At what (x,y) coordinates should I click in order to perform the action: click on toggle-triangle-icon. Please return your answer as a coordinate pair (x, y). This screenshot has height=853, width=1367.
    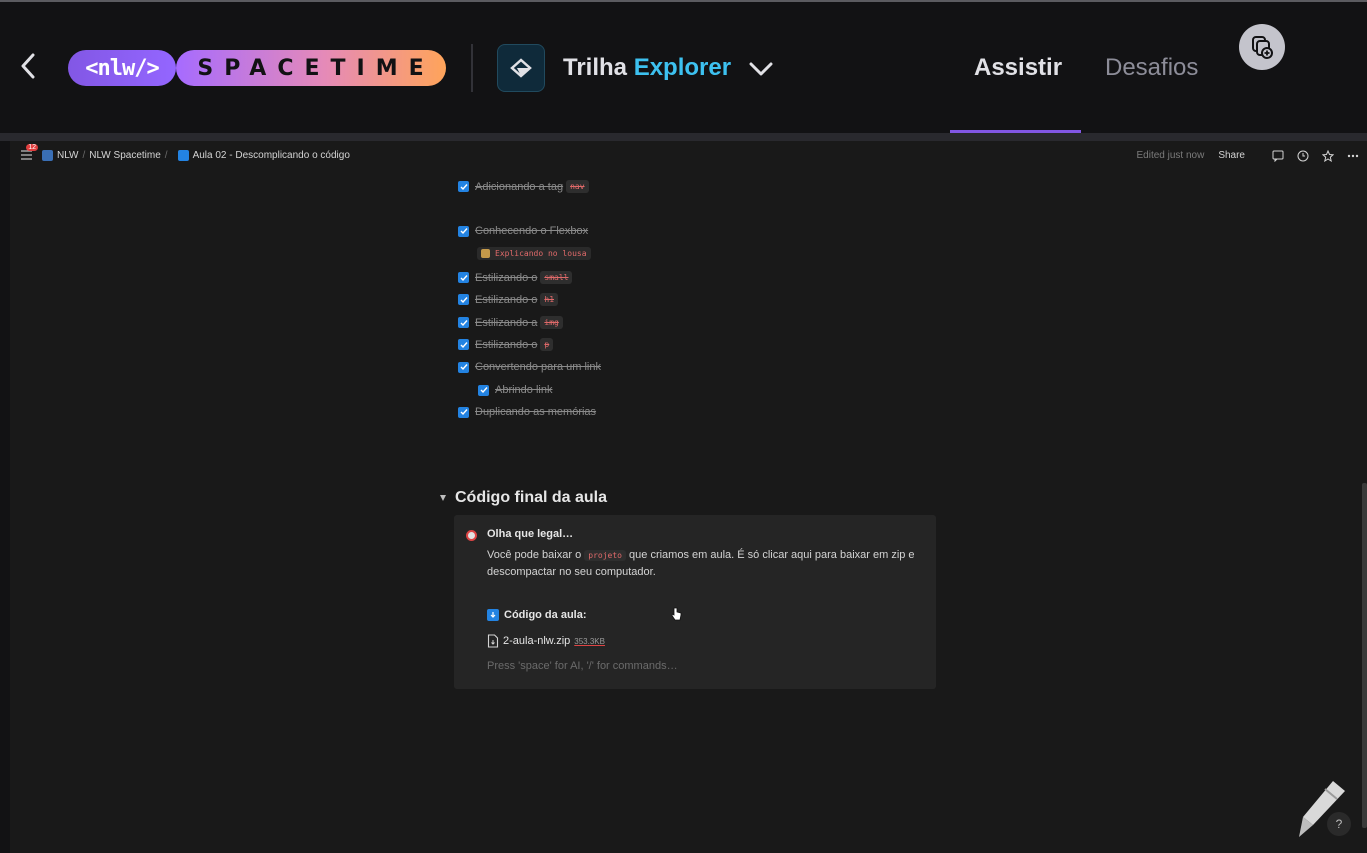
    Looking at the image, I should click on (443, 498).